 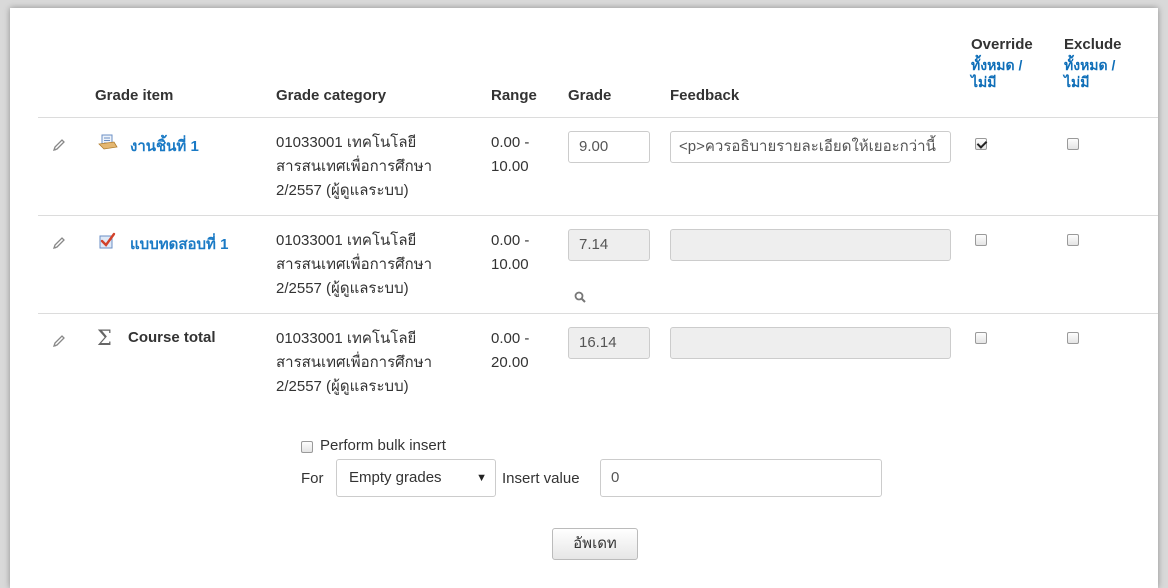 What do you see at coordinates (108, 144) in the screenshot?
I see `assignment-icon` at bounding box center [108, 144].